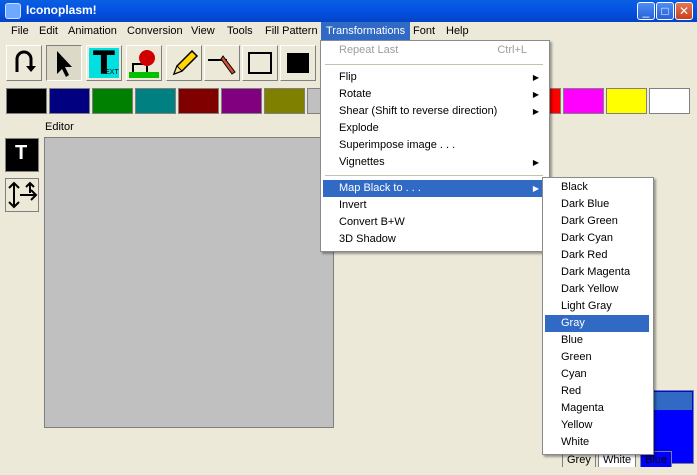 The image size is (697, 475). I want to click on submenu-black: Black, so click(597, 187).